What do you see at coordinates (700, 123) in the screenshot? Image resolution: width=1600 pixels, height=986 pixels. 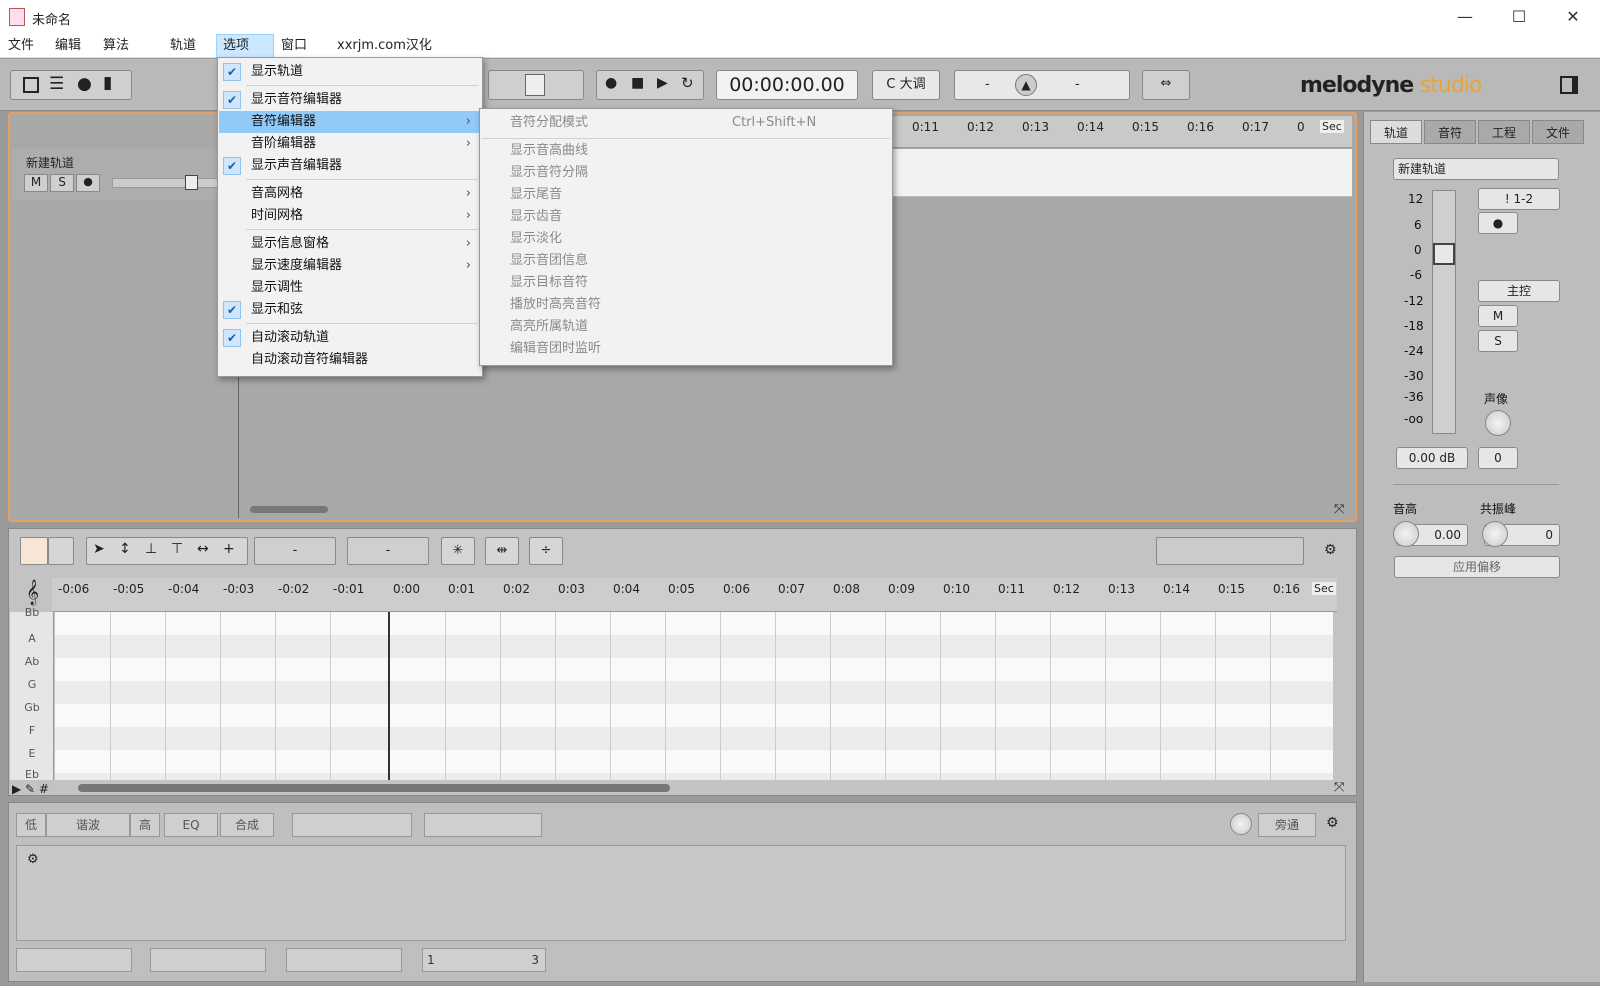 I see `submenu-note-assignment-mode: 音符分配模式 Ctrl+Shift+N` at bounding box center [700, 123].